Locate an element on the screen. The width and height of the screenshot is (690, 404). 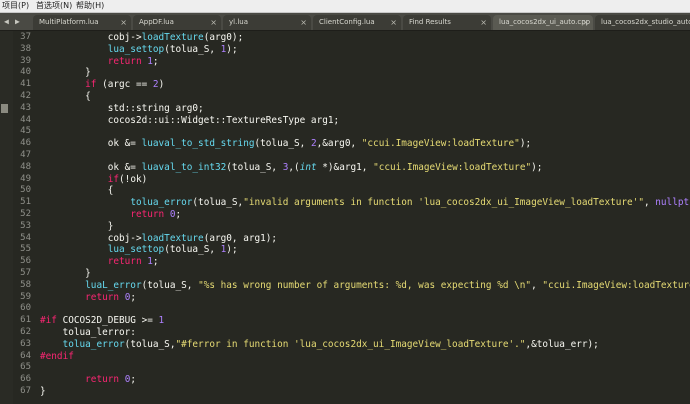
code-line: cobj->loadTexture(arg0, arg1); is located at coordinates (158, 239).